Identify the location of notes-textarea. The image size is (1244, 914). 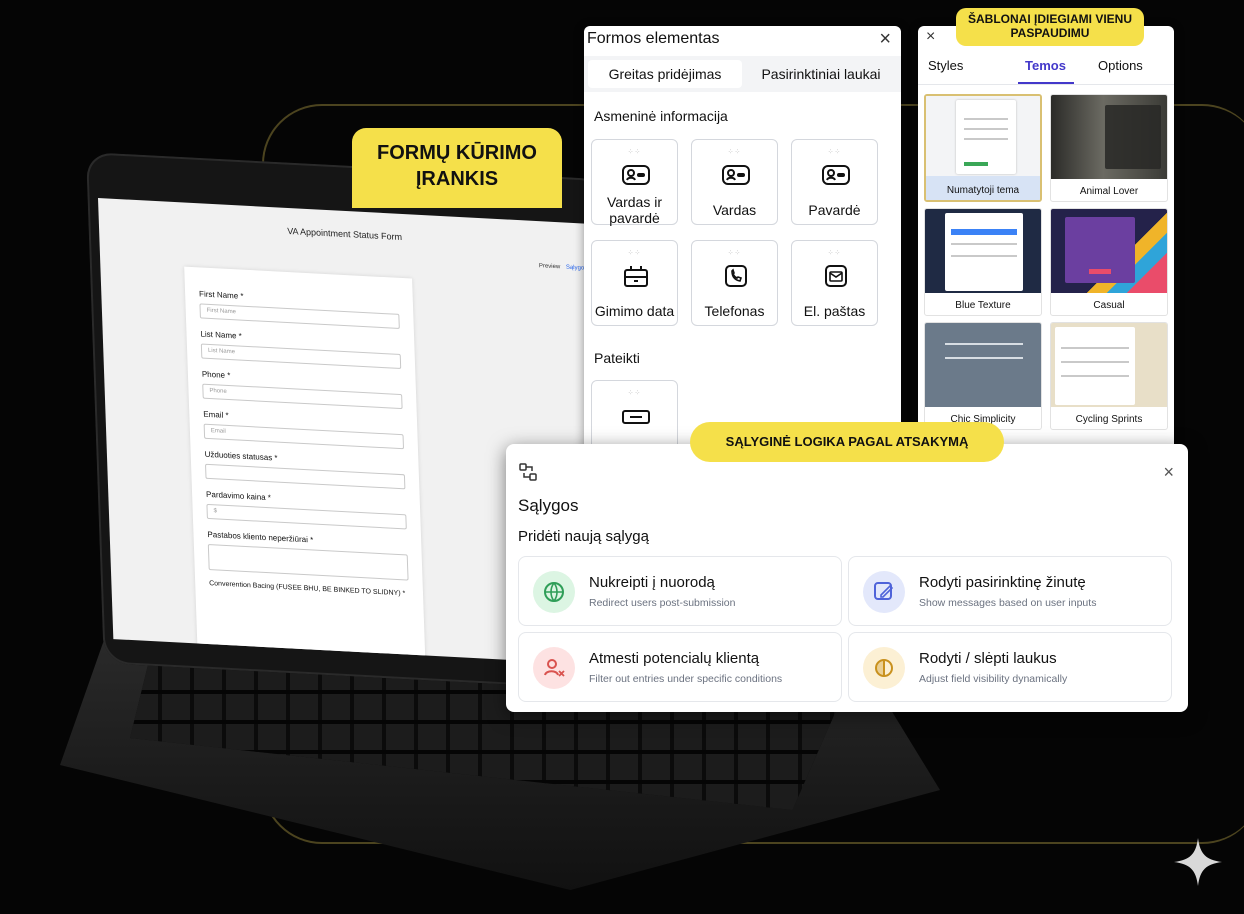
(308, 562).